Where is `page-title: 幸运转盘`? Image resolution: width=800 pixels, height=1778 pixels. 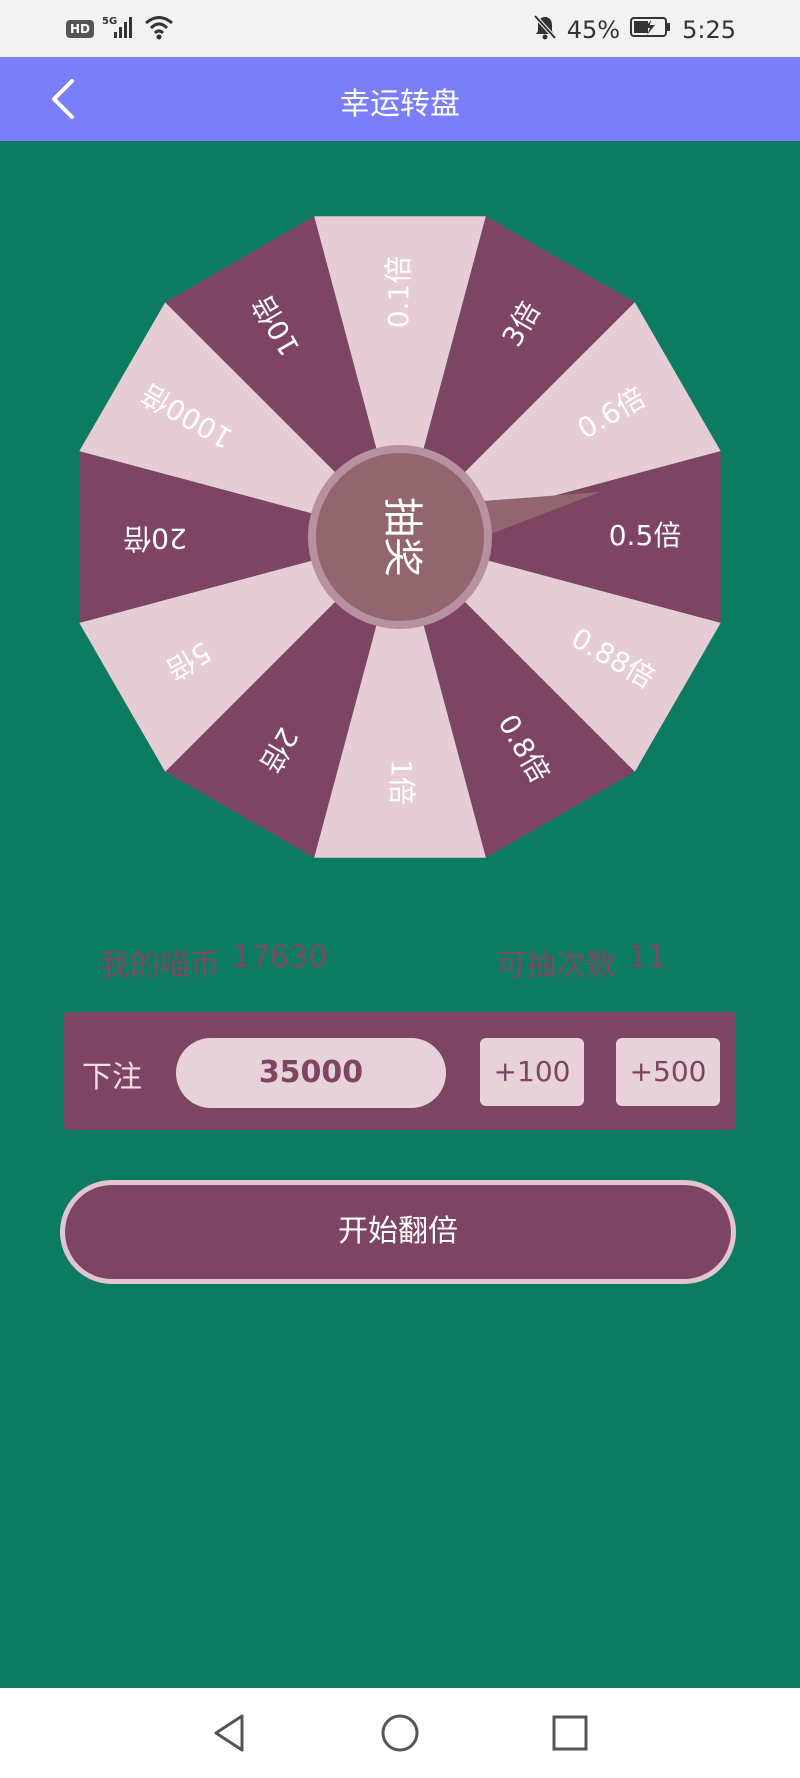
page-title: 幸运转盘 is located at coordinates (400, 104).